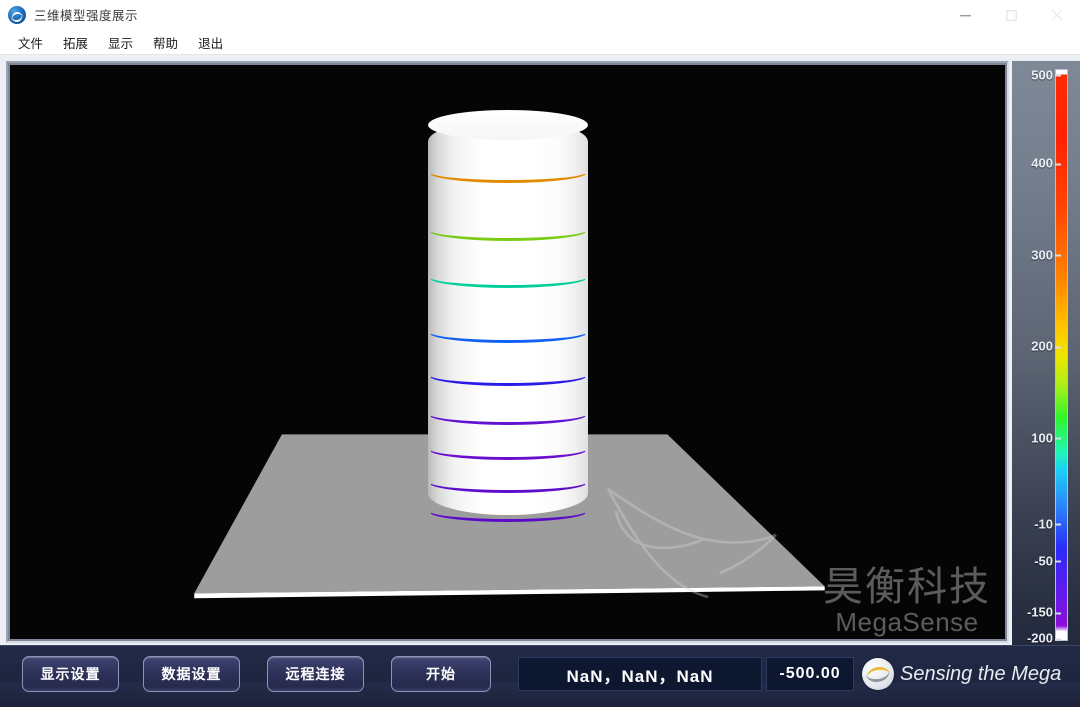 The height and width of the screenshot is (707, 1080). I want to click on colorbar-tick: 300, so click(1046, 255).